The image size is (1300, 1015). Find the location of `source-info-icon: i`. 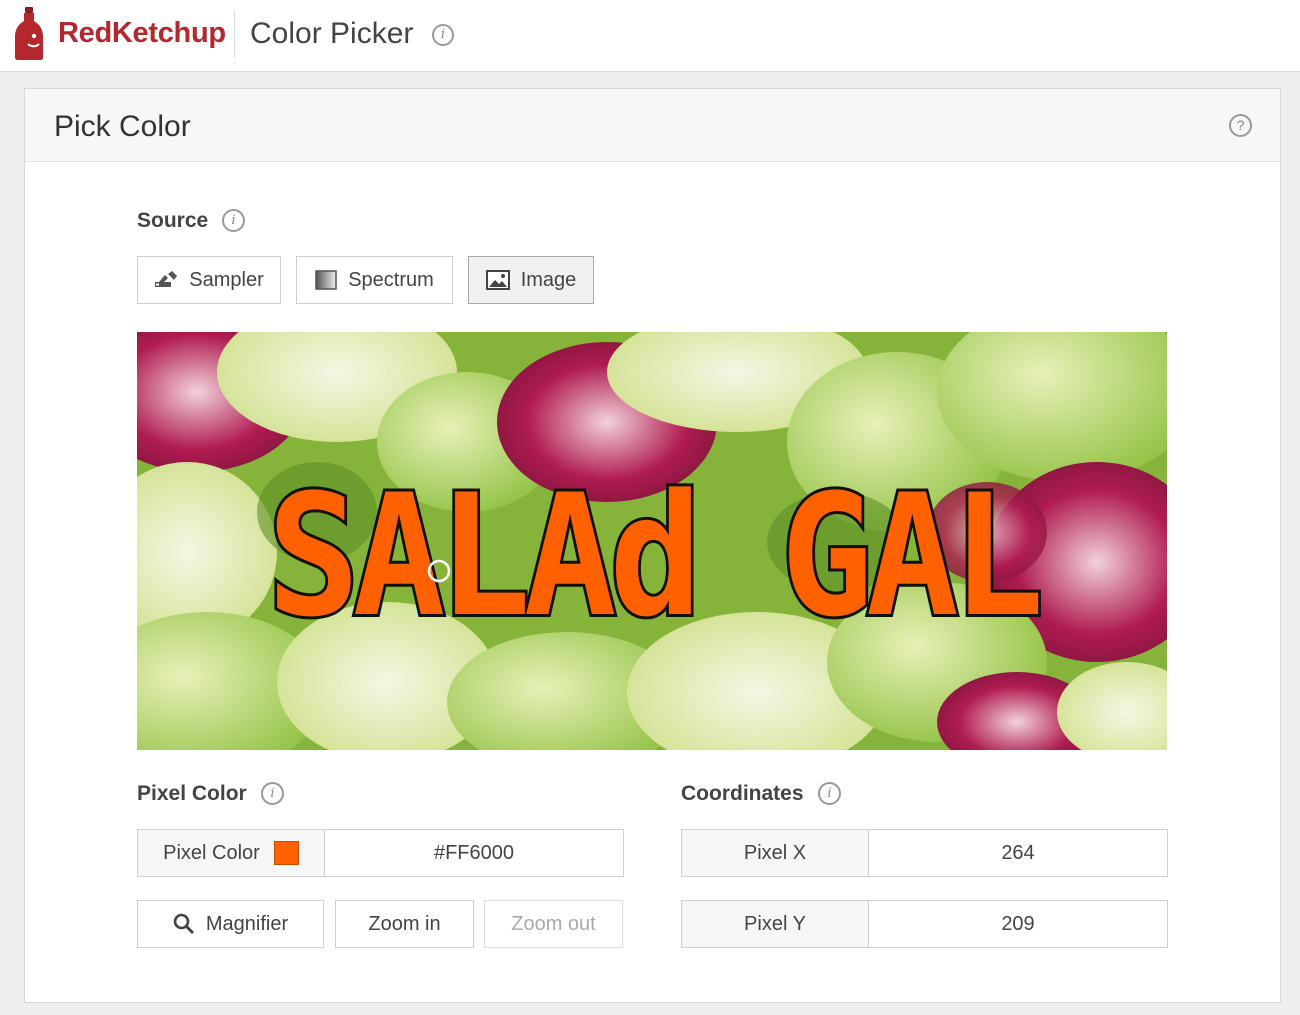

source-info-icon: i is located at coordinates (233, 220).